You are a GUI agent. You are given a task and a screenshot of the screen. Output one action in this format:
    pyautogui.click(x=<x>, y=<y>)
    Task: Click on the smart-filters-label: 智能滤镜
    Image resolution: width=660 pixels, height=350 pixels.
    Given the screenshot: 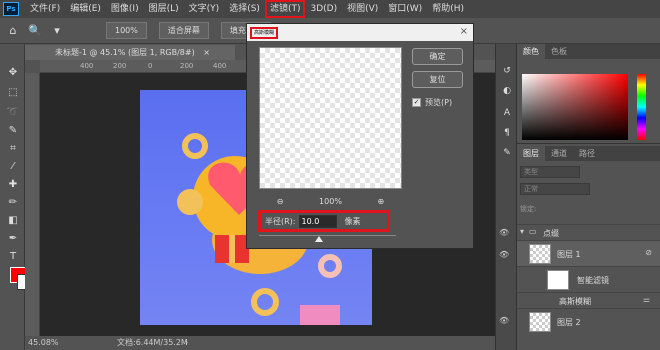 What is the action you would take?
    pyautogui.click(x=593, y=280)
    